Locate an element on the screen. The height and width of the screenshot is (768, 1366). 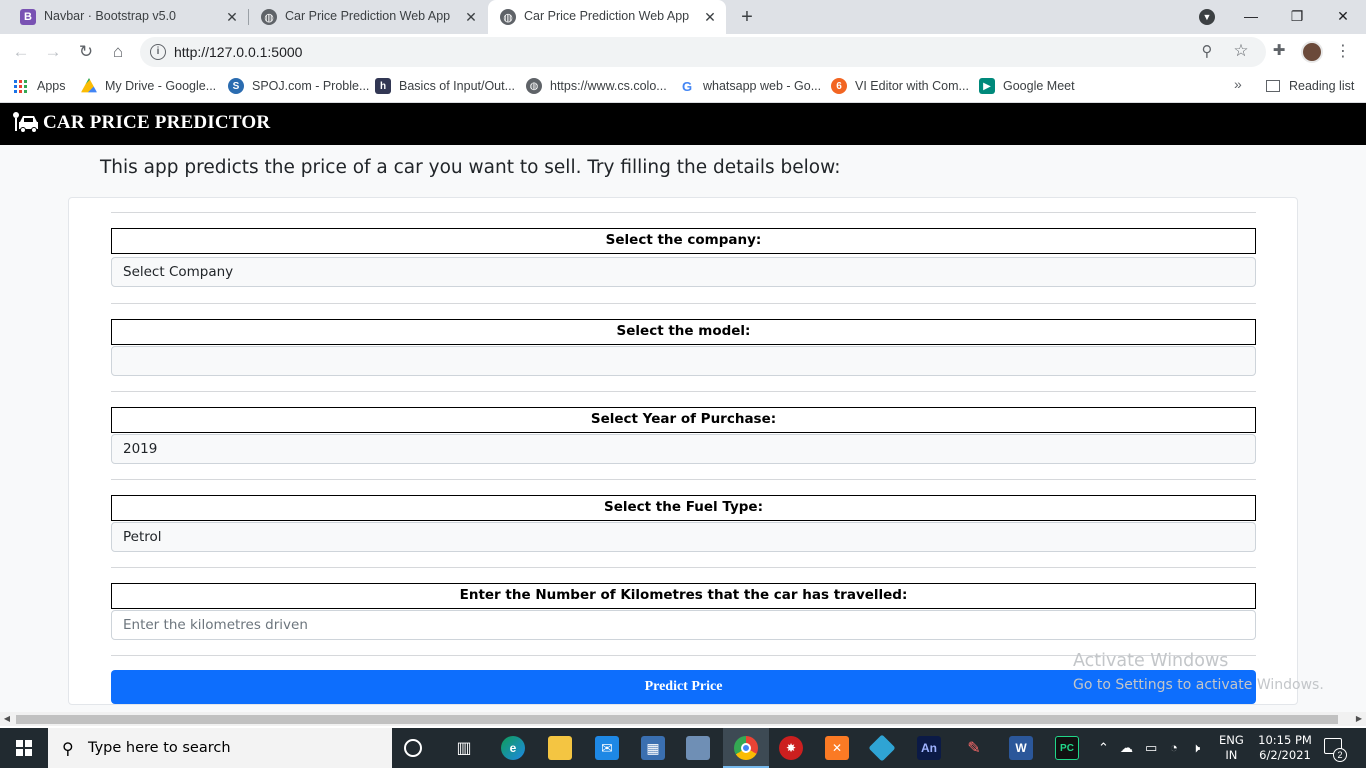
navbar-brand: CAR PRICE PREDICTOR is located at coordinates (141, 123).